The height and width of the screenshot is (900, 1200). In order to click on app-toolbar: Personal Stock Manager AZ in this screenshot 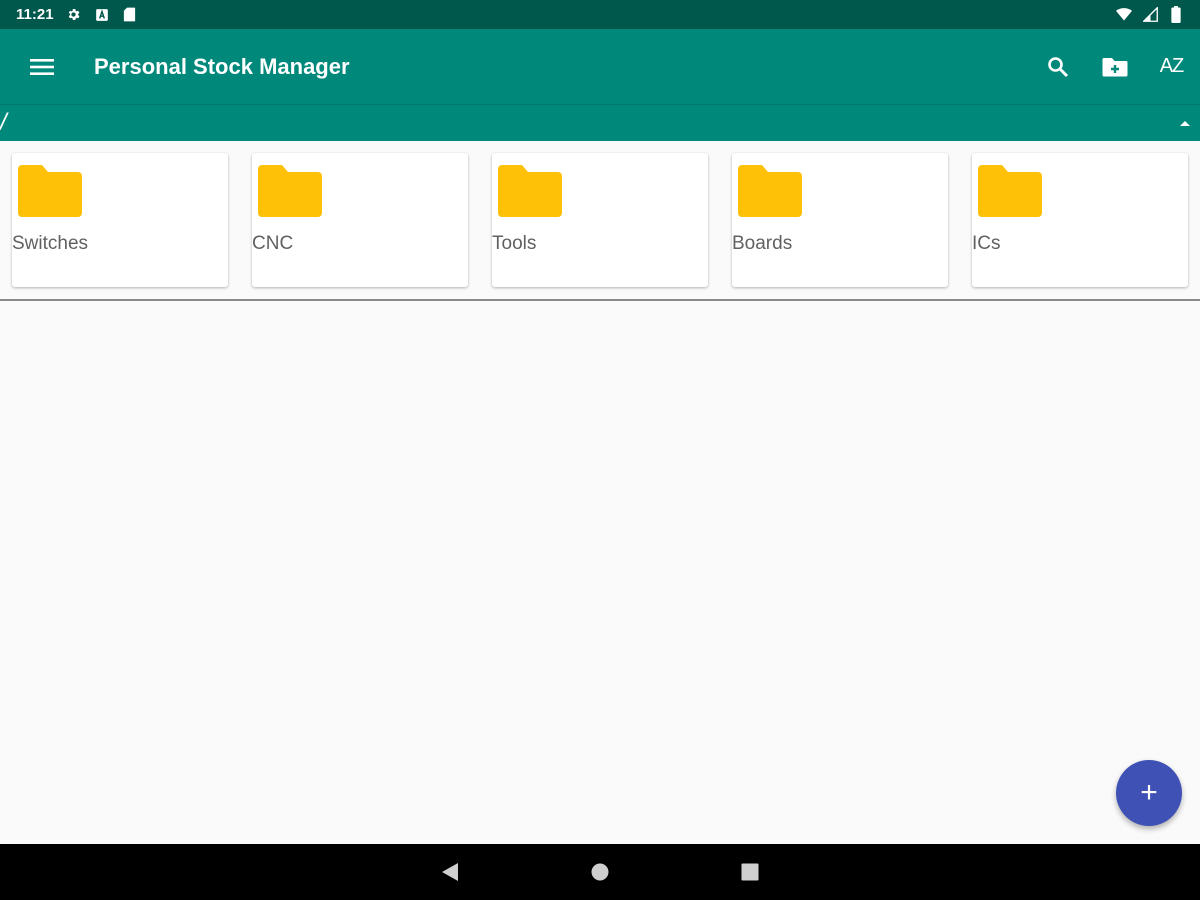, I will do `click(600, 66)`.